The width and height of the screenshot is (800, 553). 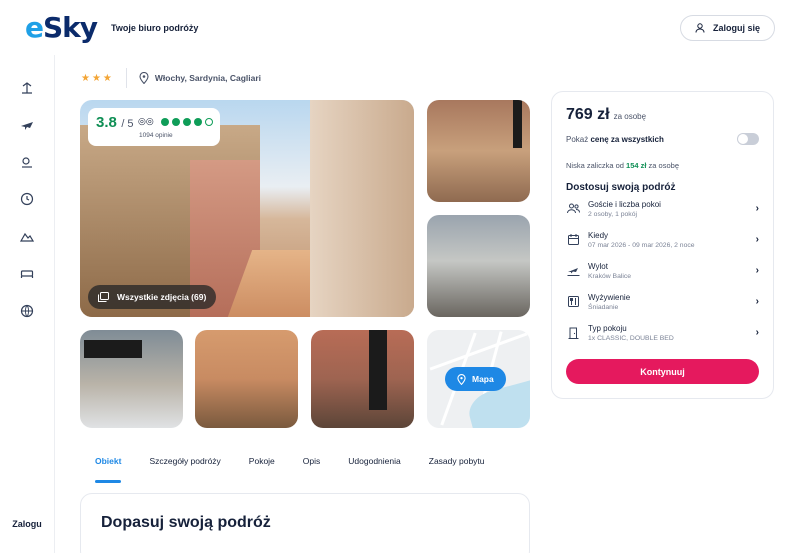 I want to click on rating-max: / 5, so click(x=127, y=124).